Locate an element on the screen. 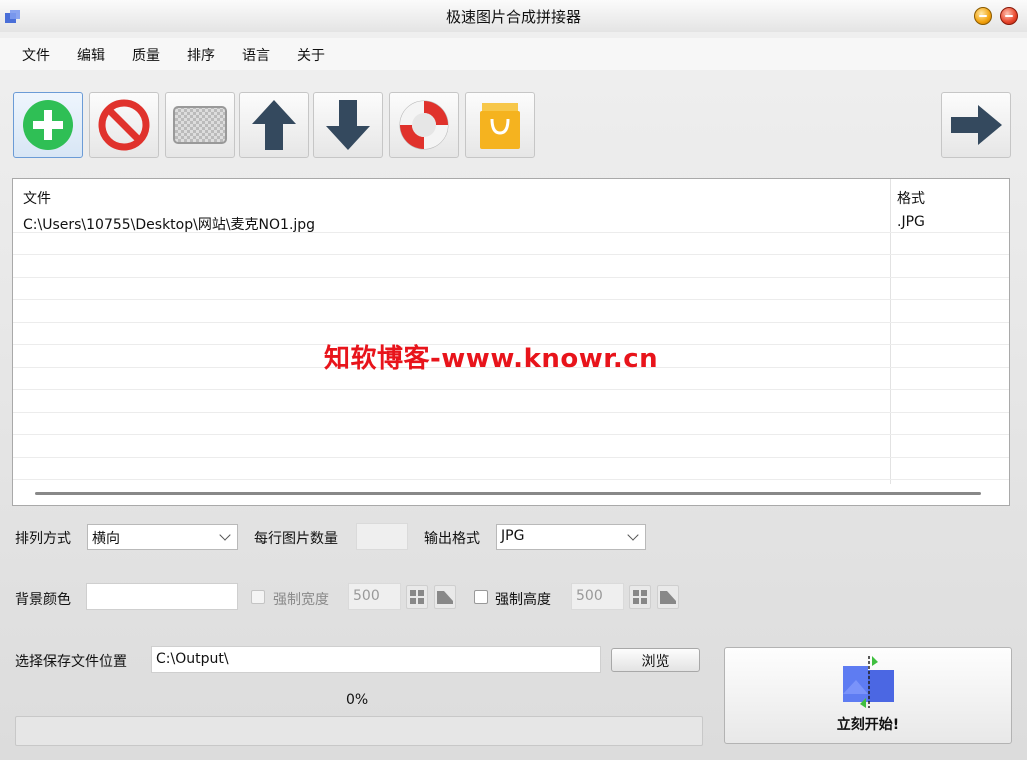 This screenshot has height=760, width=1027. next-icon is located at coordinates (976, 125).